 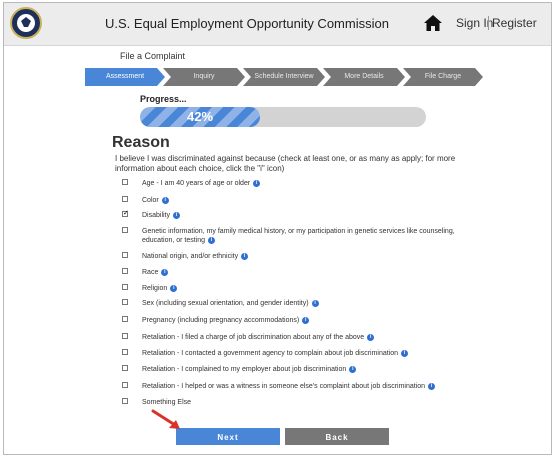 I want to click on step-file-charge: File Charge, so click(x=443, y=77).